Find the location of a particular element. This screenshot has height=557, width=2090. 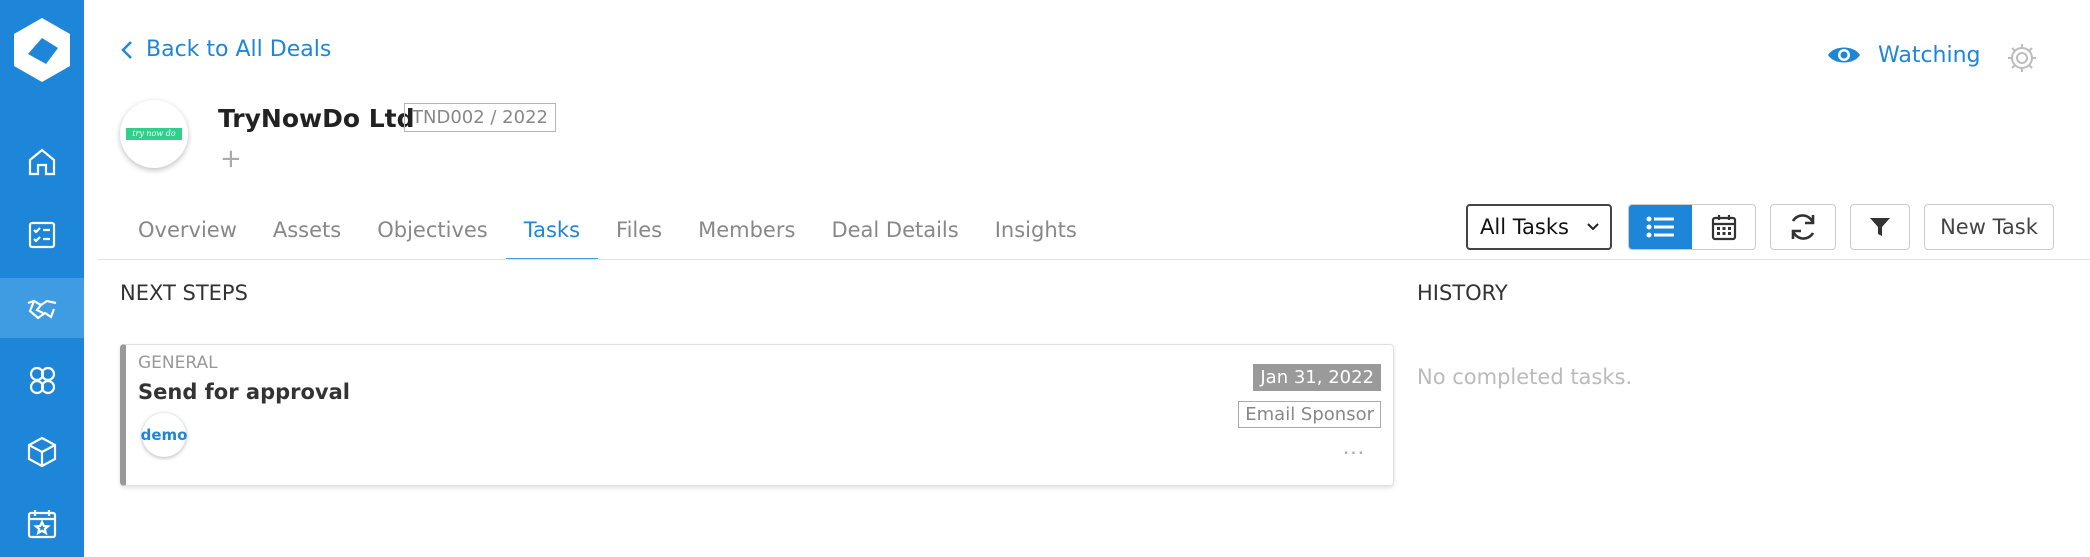

sidebar-item-calendar is located at coordinates (42, 524).